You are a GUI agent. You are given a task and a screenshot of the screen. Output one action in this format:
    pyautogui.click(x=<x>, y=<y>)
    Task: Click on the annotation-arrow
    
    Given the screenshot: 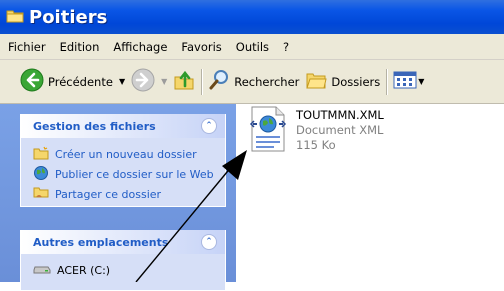 What is the action you would take?
    pyautogui.click(x=191, y=216)
    